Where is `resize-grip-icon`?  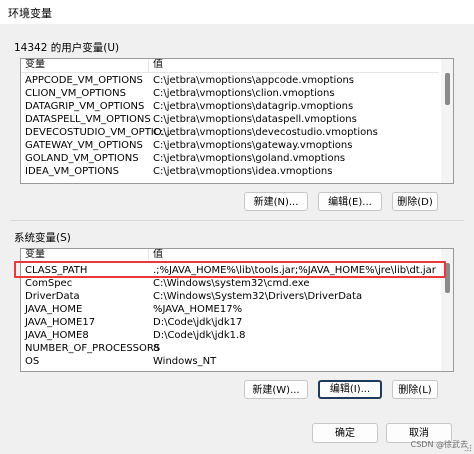 resize-grip-icon is located at coordinates (468, 448).